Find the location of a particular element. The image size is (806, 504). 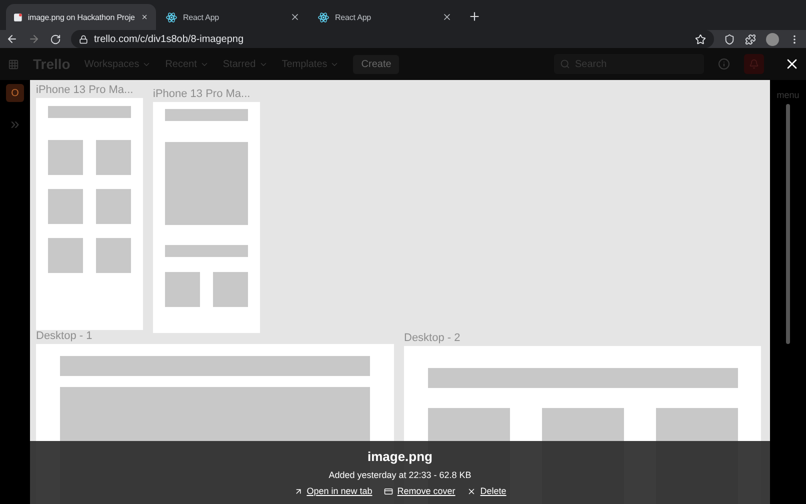

trello-icon is located at coordinates (18, 17).